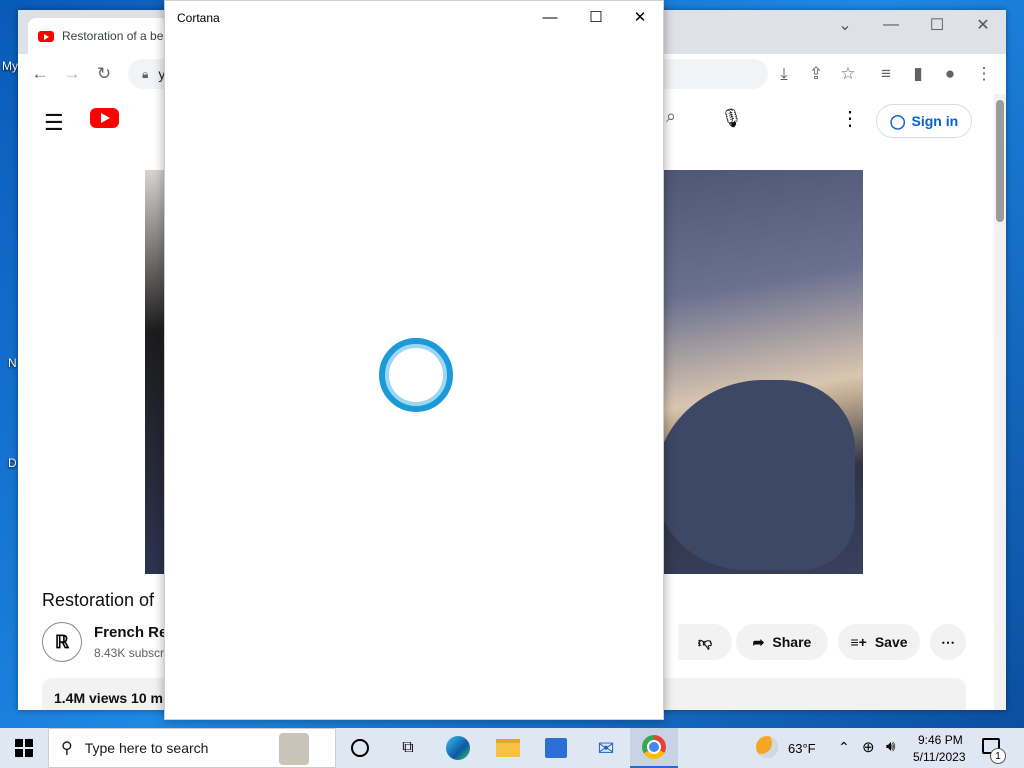  I want to click on chrome-taskbar-button, so click(654, 748).